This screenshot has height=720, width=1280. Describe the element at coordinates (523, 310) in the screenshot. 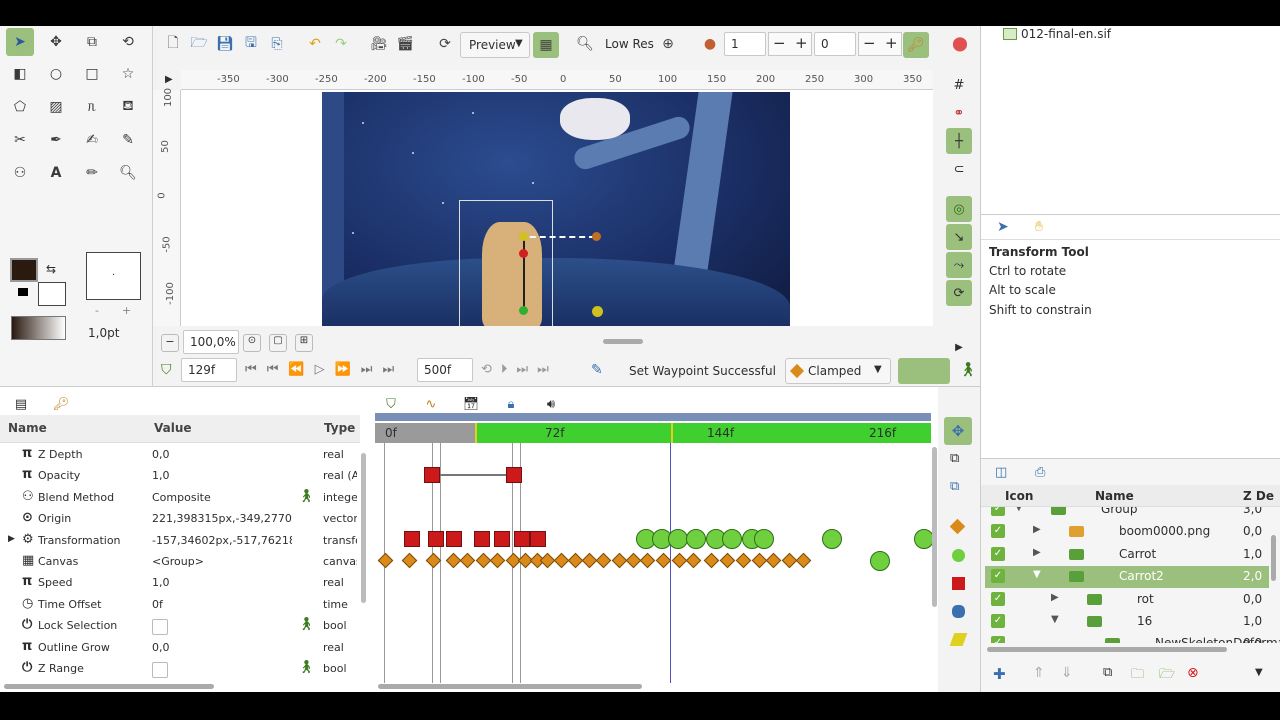

I see `position-handle` at that location.